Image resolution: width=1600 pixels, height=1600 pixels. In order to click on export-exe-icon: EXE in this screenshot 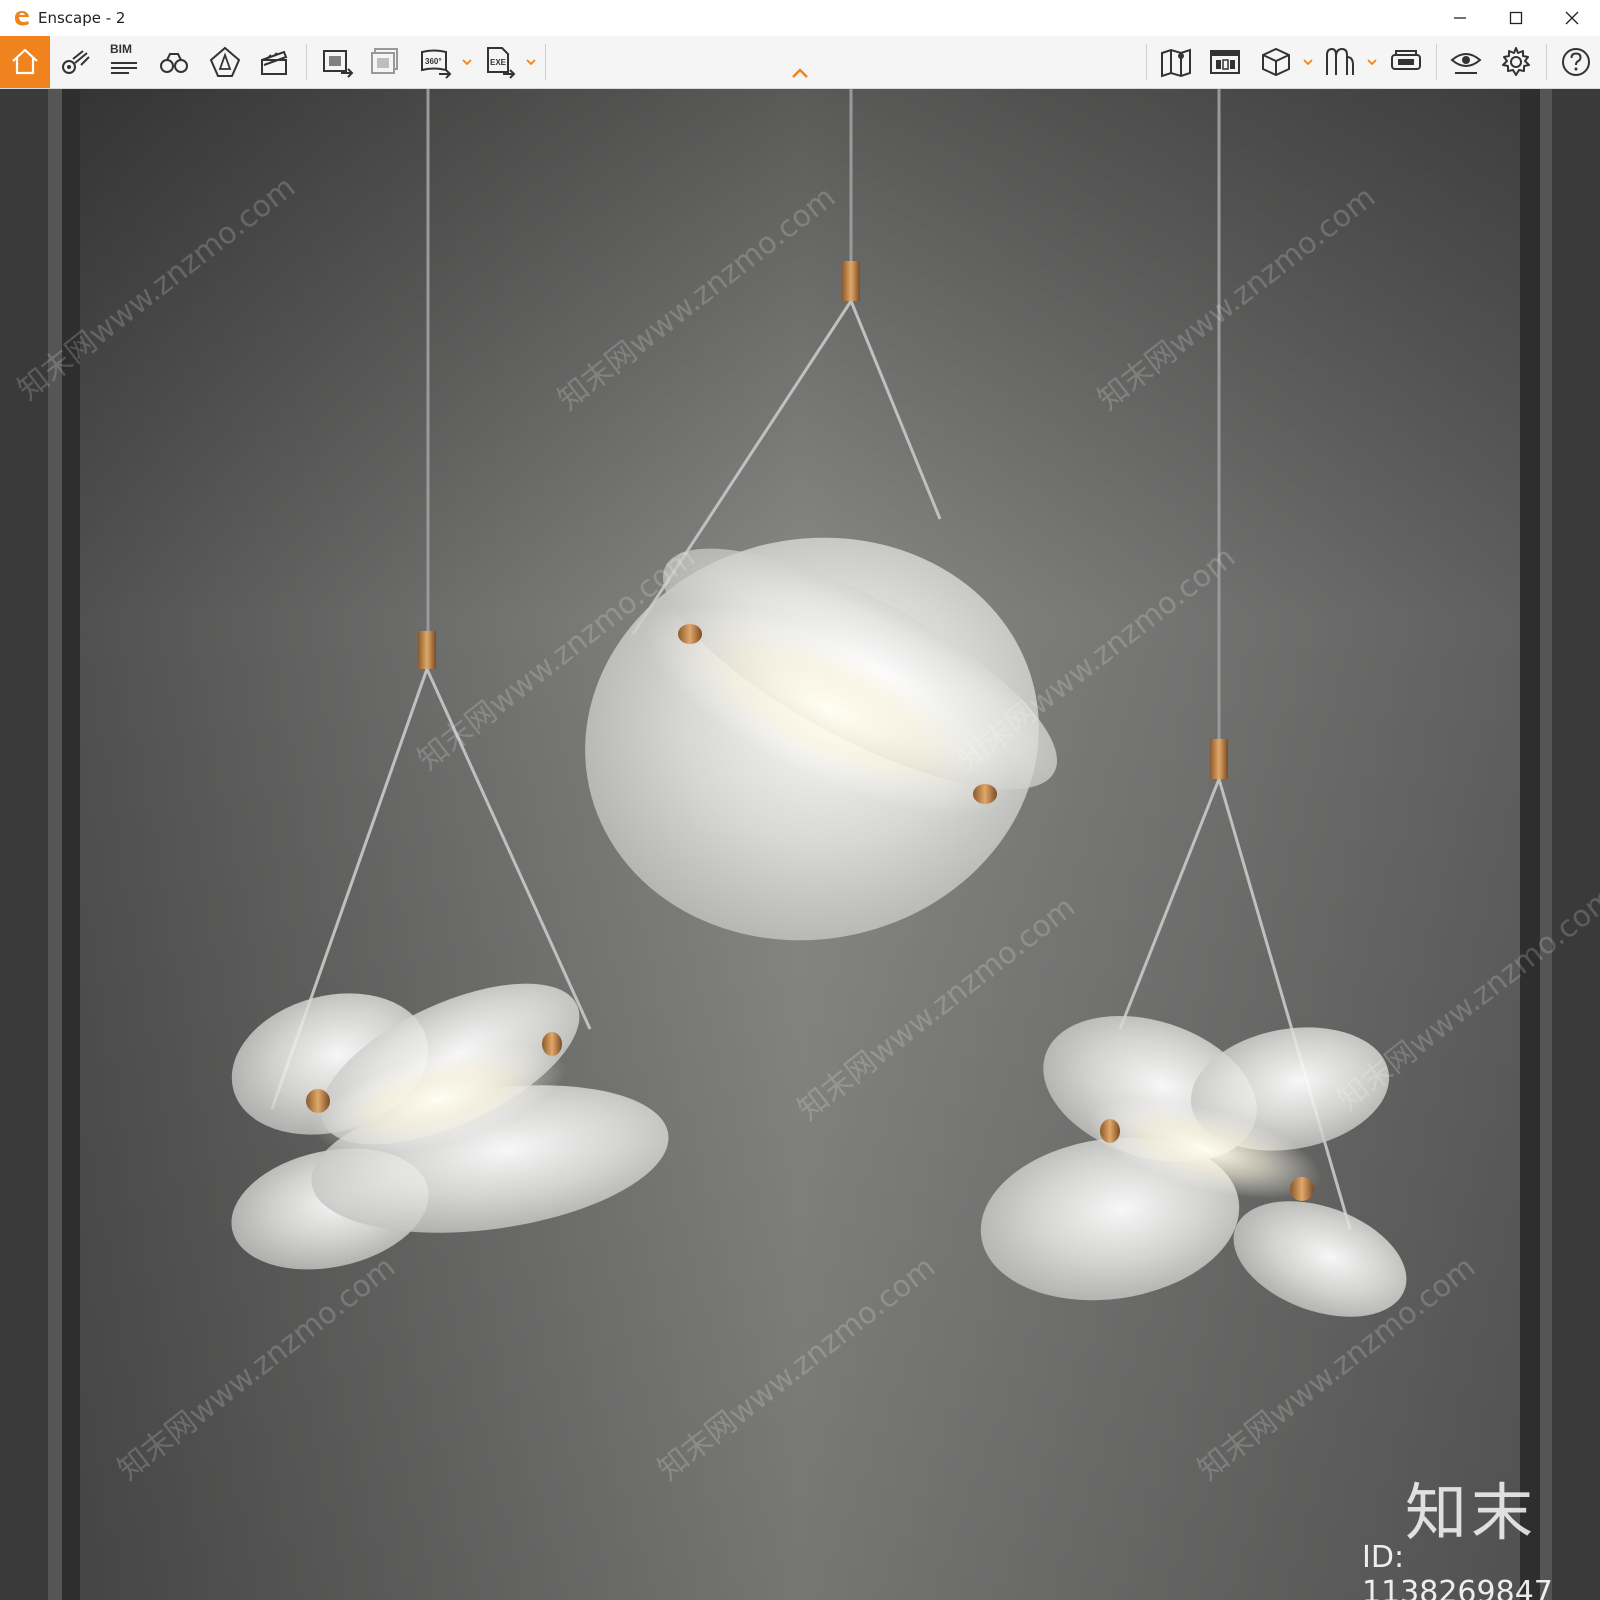, I will do `click(501, 63)`.